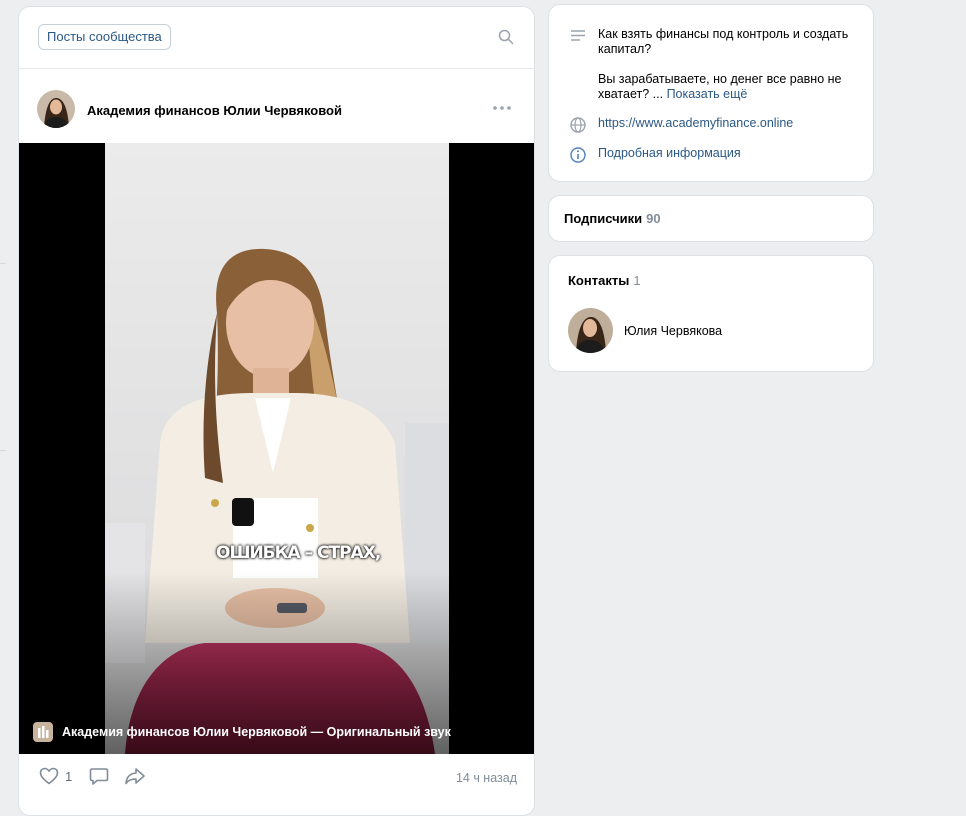  I want to click on subscribers-label: Подписчики, so click(603, 218).